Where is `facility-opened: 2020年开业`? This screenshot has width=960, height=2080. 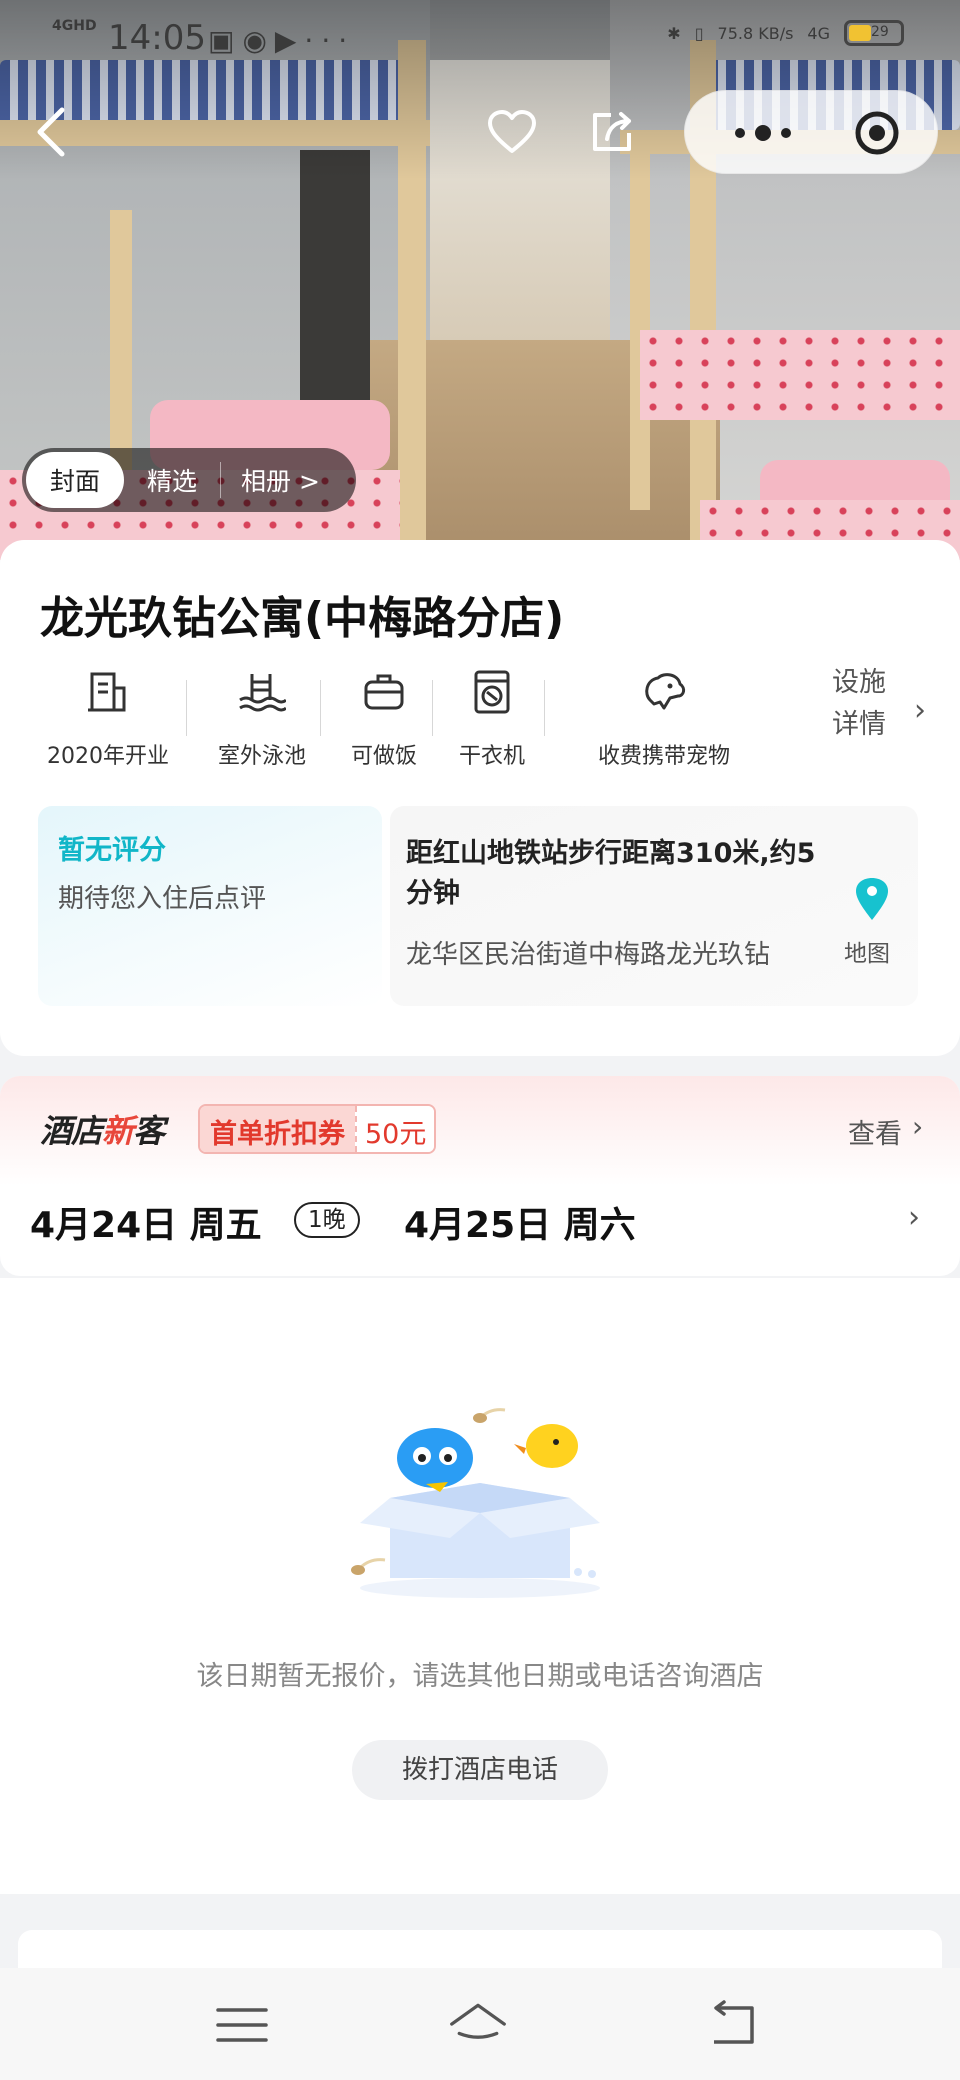 facility-opened: 2020年开业 is located at coordinates (108, 717).